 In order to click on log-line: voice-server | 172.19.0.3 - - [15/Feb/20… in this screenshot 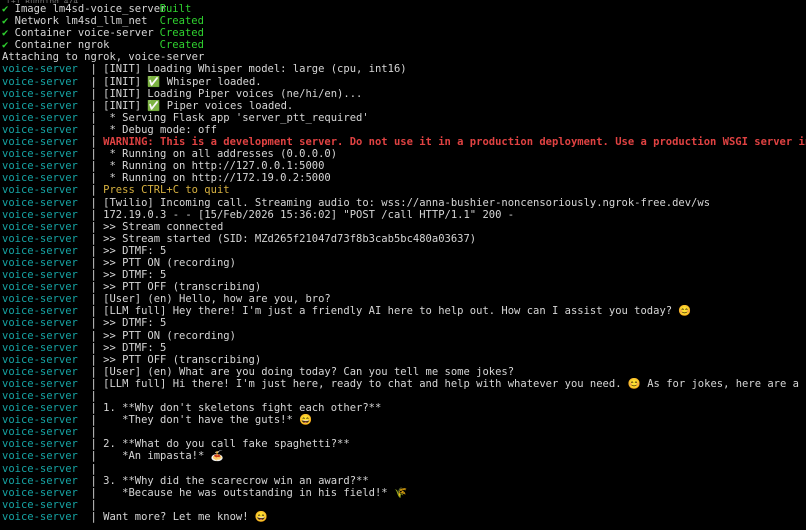, I will do `click(403, 215)`.